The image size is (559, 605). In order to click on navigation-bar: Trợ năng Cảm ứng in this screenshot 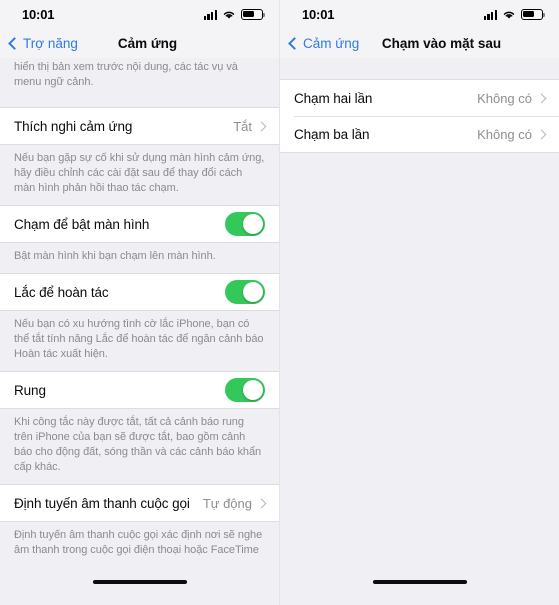, I will do `click(139, 43)`.